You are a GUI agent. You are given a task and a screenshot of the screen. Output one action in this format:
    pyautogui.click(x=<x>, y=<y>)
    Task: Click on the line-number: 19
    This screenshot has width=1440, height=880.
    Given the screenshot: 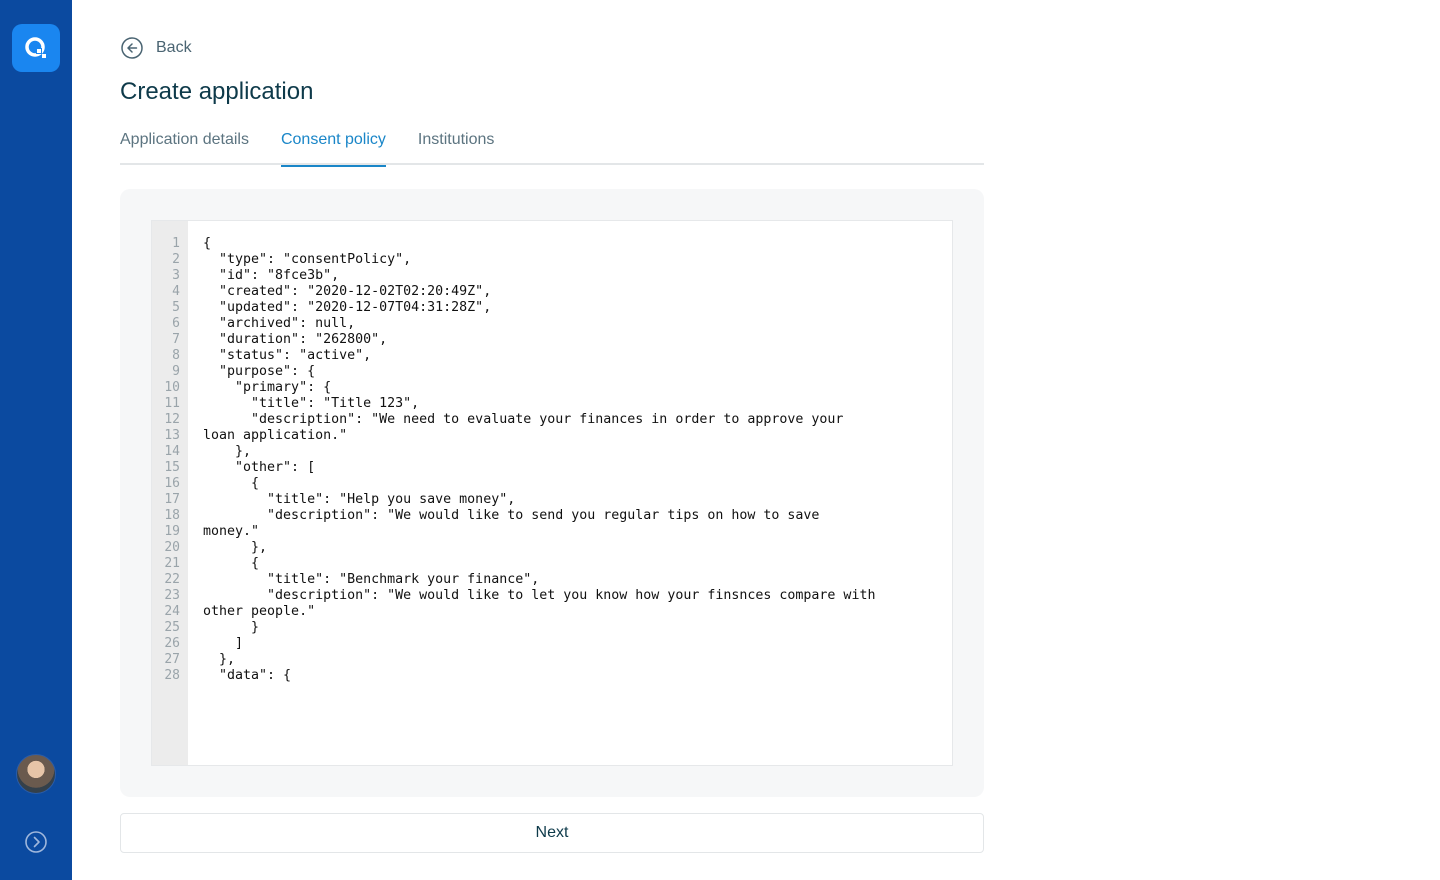 What is the action you would take?
    pyautogui.click(x=172, y=531)
    